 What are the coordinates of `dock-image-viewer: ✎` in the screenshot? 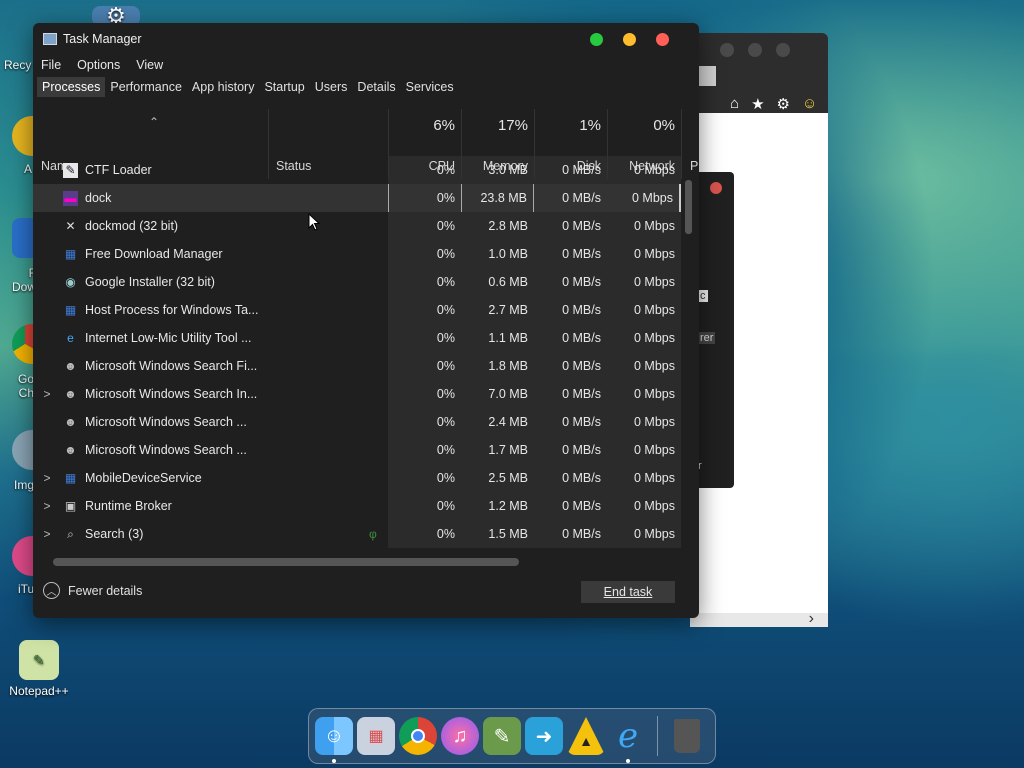 It's located at (502, 736).